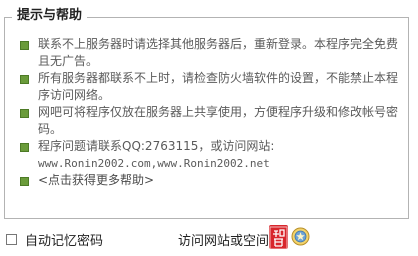  I want to click on remember-password-option: 自动记忆密码, so click(54, 239).